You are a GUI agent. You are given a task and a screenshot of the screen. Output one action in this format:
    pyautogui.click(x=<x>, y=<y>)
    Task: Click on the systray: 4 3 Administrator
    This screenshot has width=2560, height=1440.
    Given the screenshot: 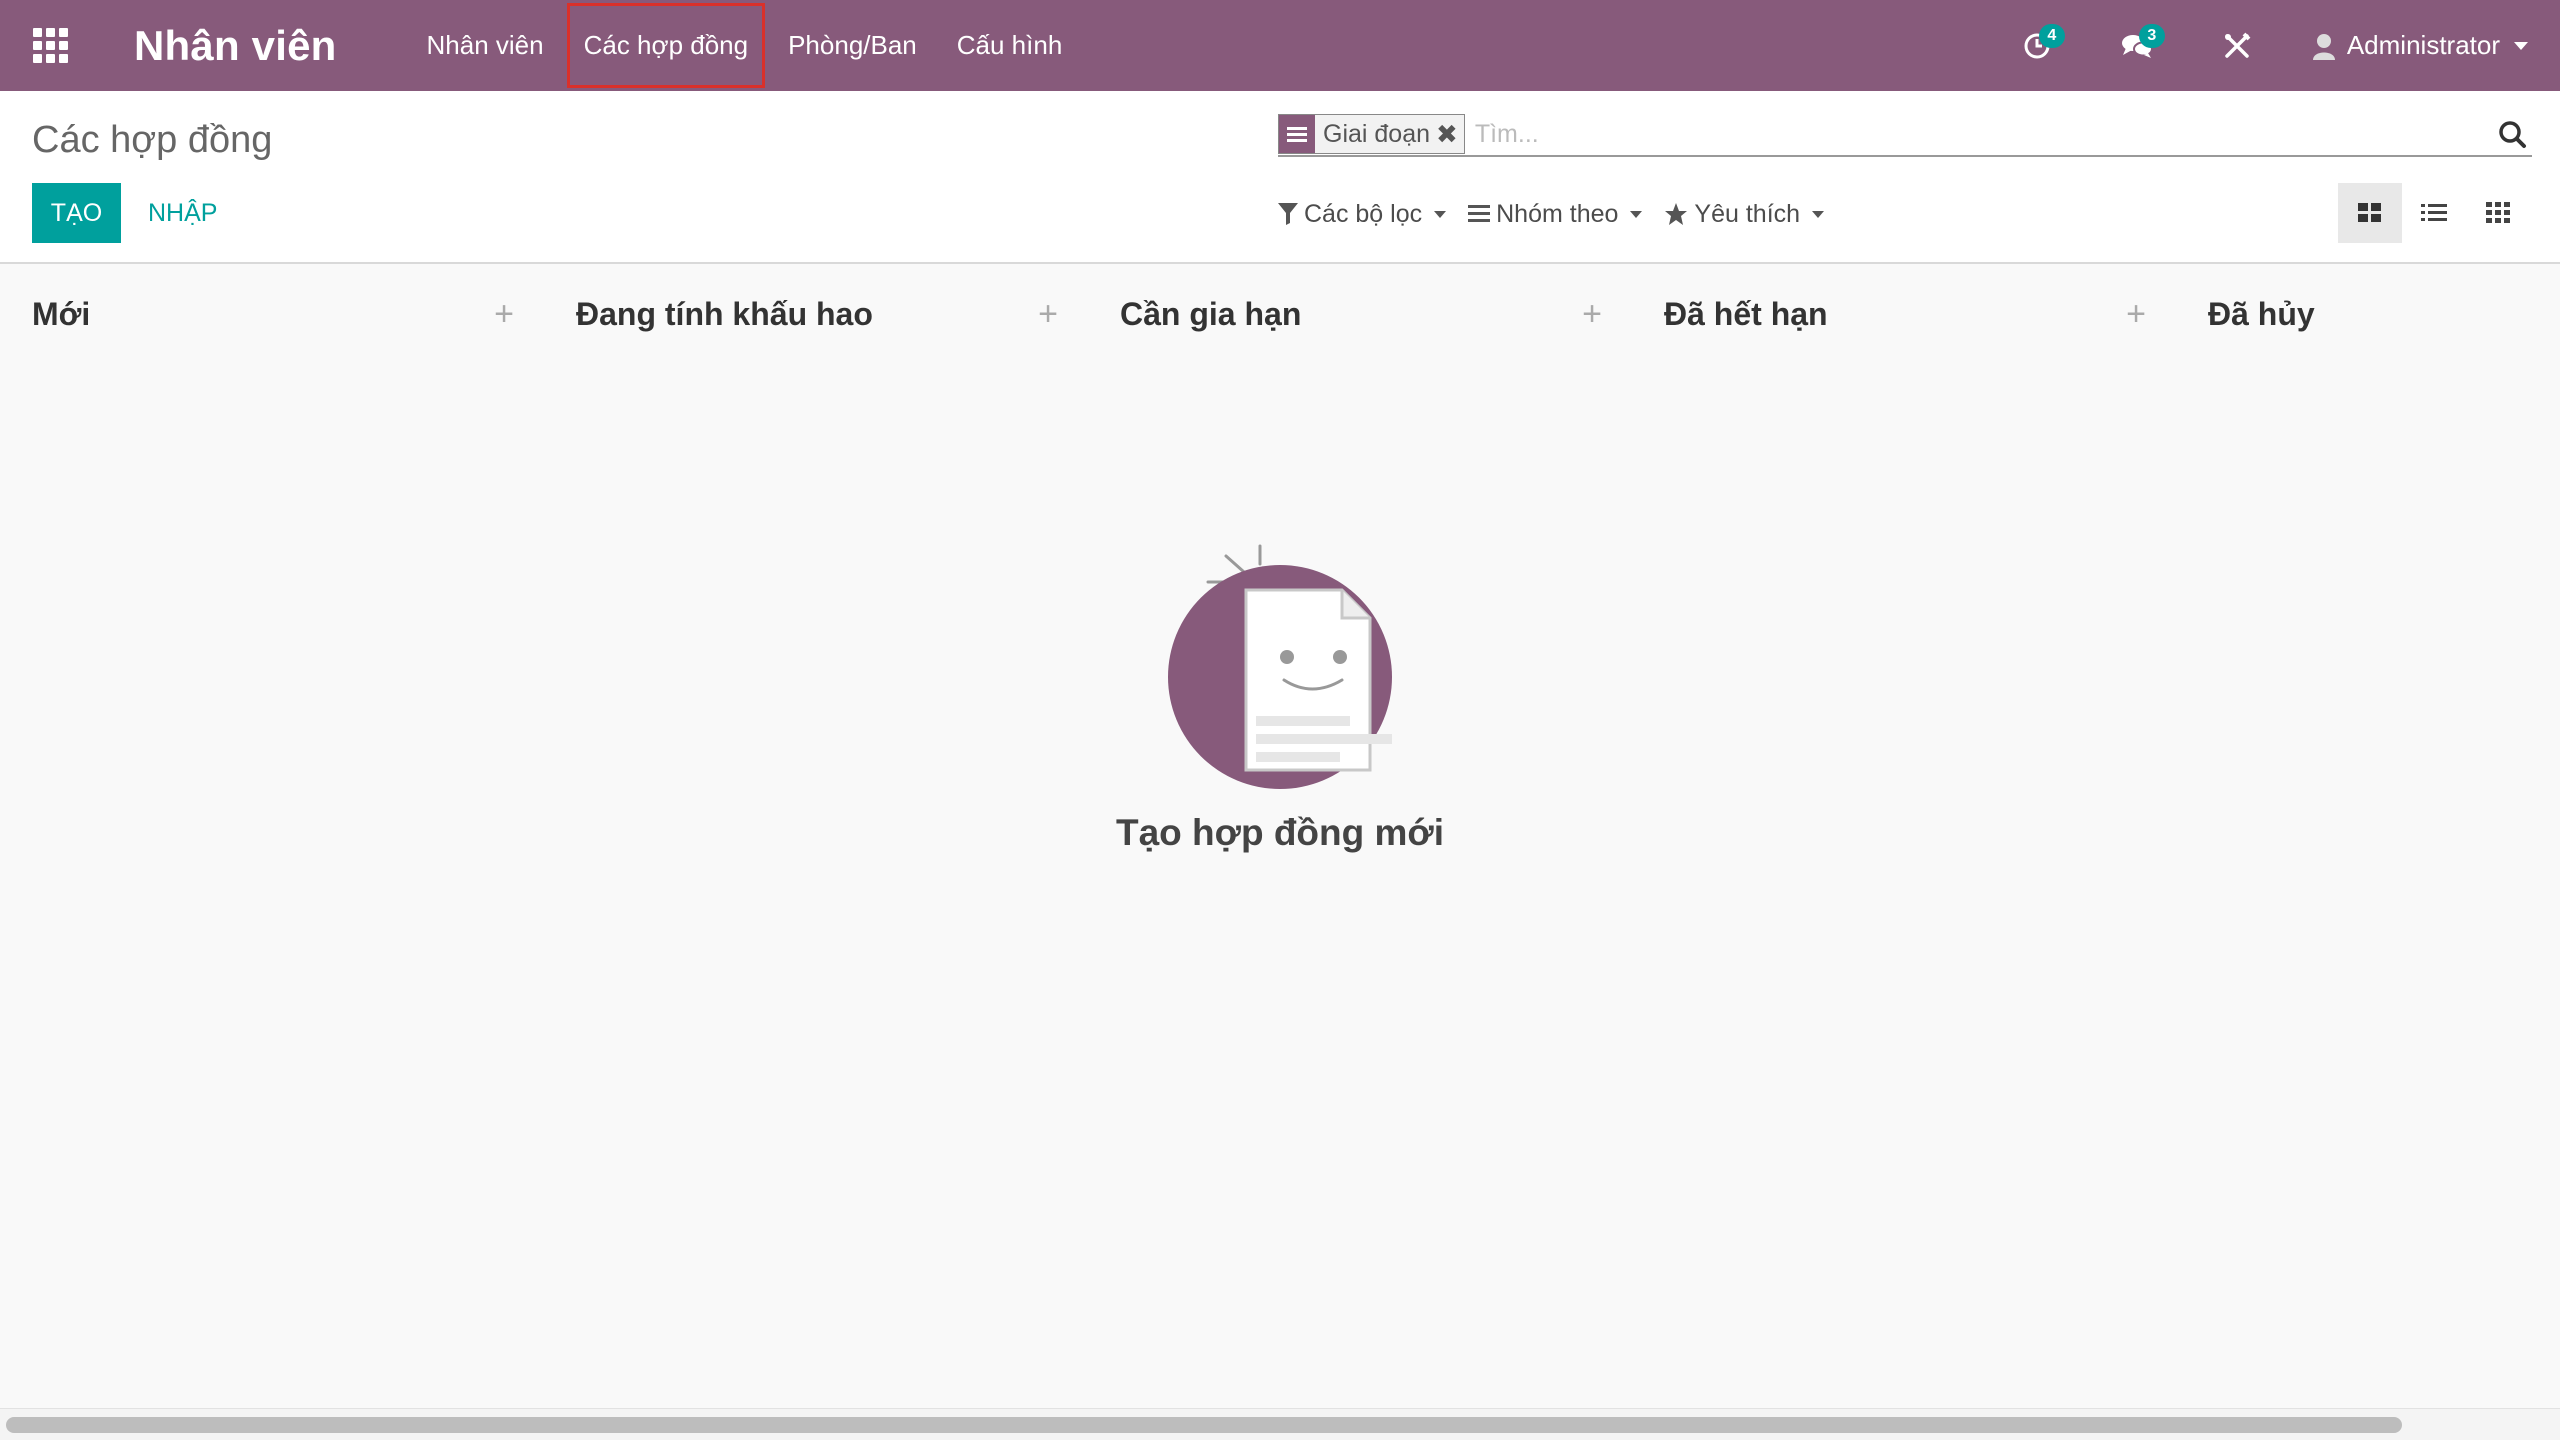 What is the action you would take?
    pyautogui.click(x=2273, y=45)
    